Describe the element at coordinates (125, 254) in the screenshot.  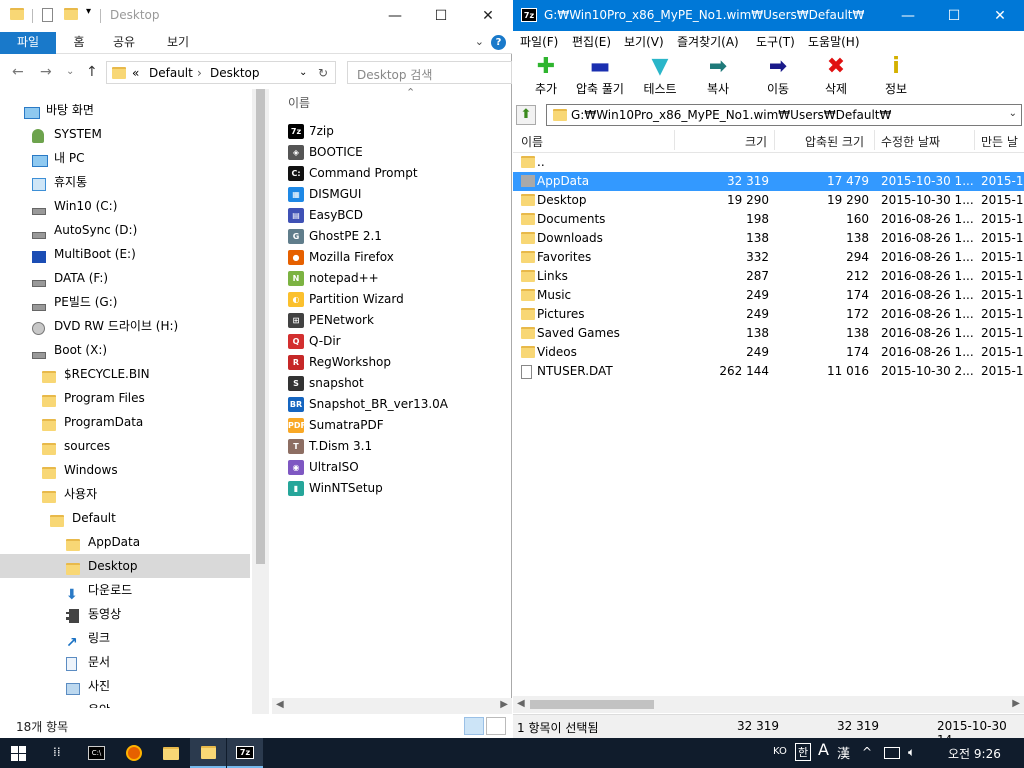
I see `tree-item: MultiBoot (E:)` at that location.